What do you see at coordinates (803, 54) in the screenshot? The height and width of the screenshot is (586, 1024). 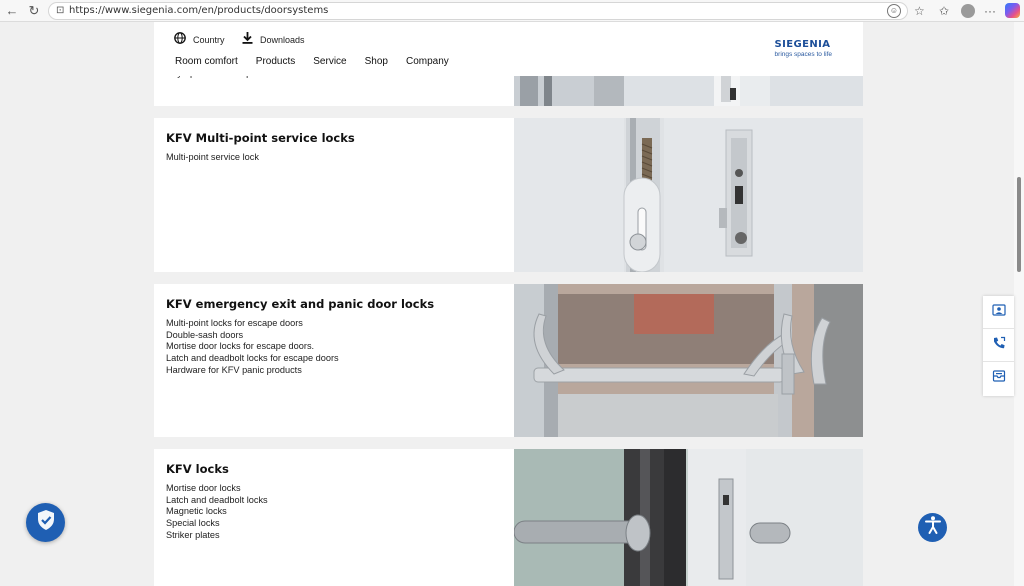 I see `logo-tagline: brings spaces to life` at bounding box center [803, 54].